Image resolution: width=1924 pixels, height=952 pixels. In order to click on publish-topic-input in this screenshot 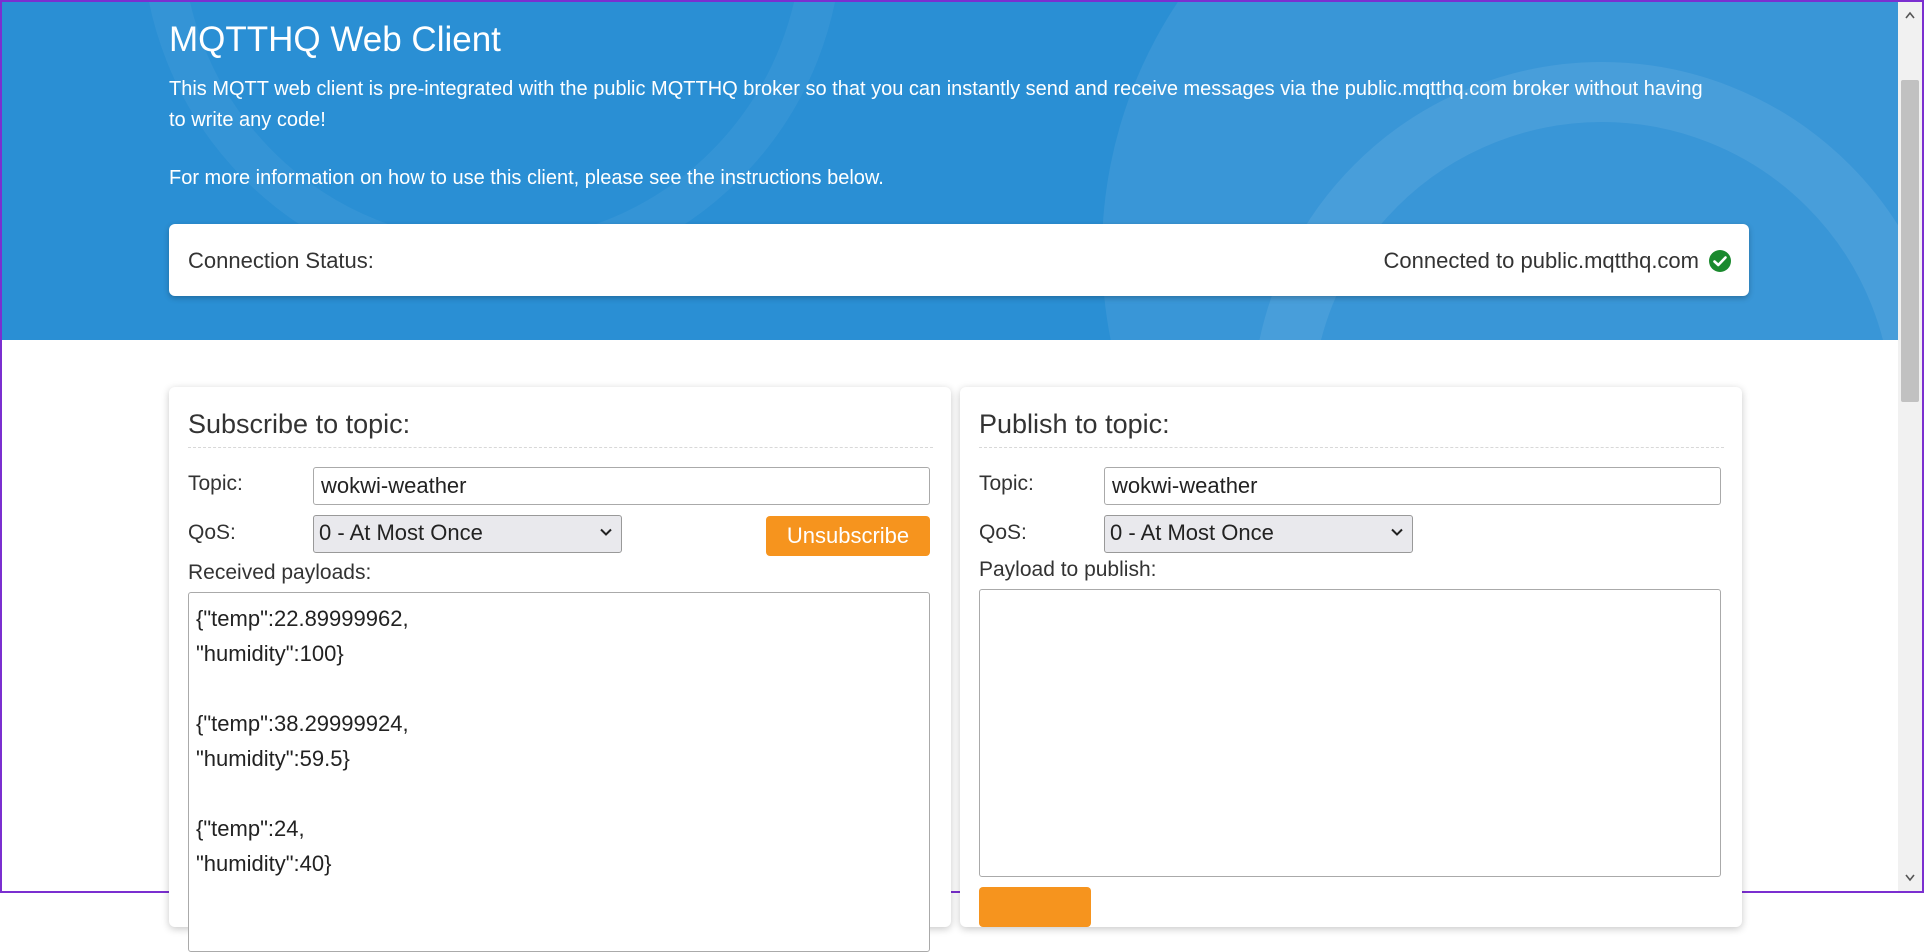, I will do `click(1412, 486)`.